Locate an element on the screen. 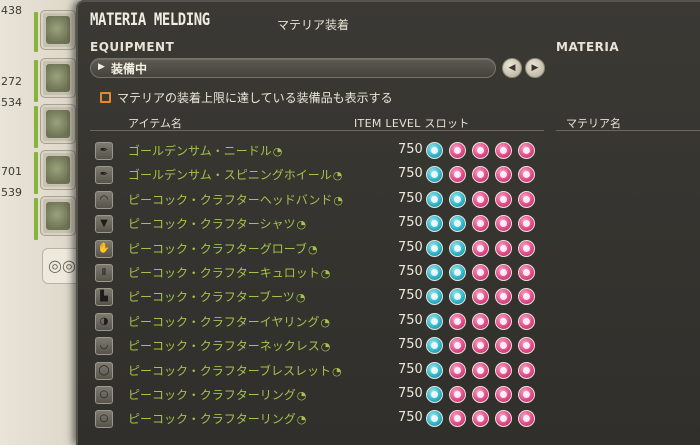 Image resolution: width=700 pixels, height=445 pixels. equipment-filter-dropdown: ▶ 装備中 is located at coordinates (293, 68).